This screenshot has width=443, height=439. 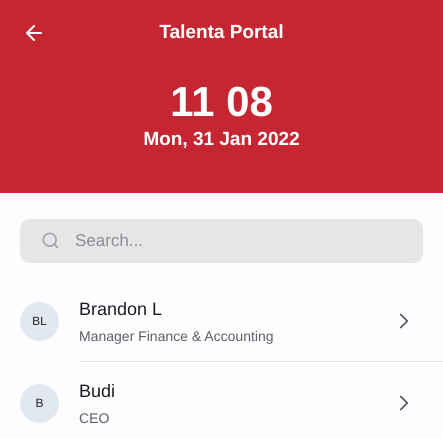 What do you see at coordinates (50, 240) in the screenshot?
I see `search-icon` at bounding box center [50, 240].